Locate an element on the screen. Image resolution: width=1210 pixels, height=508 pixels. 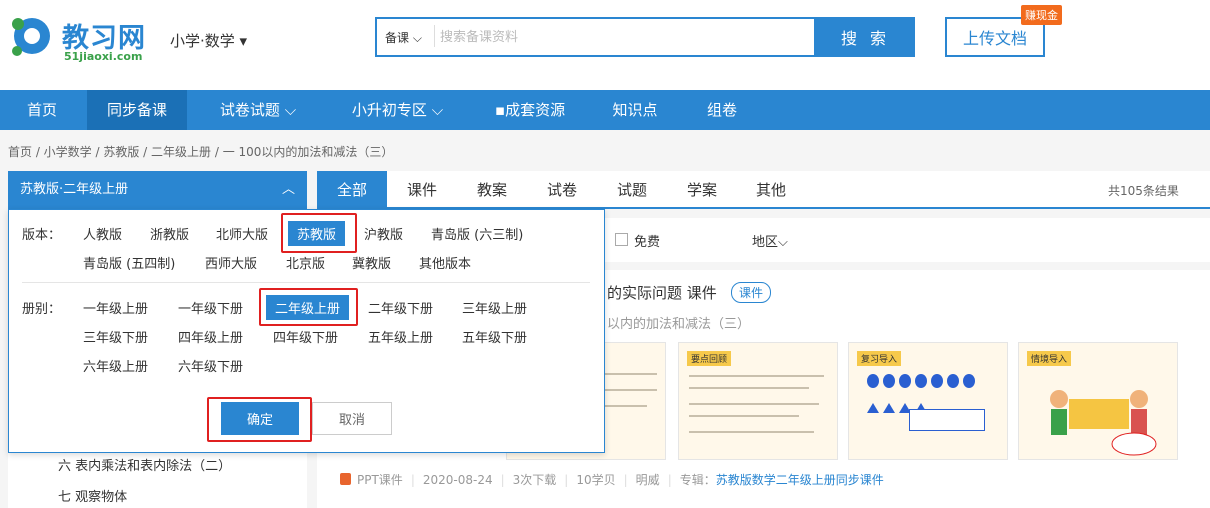
result-title: 的实际问题 课件 is located at coordinates (662, 292).